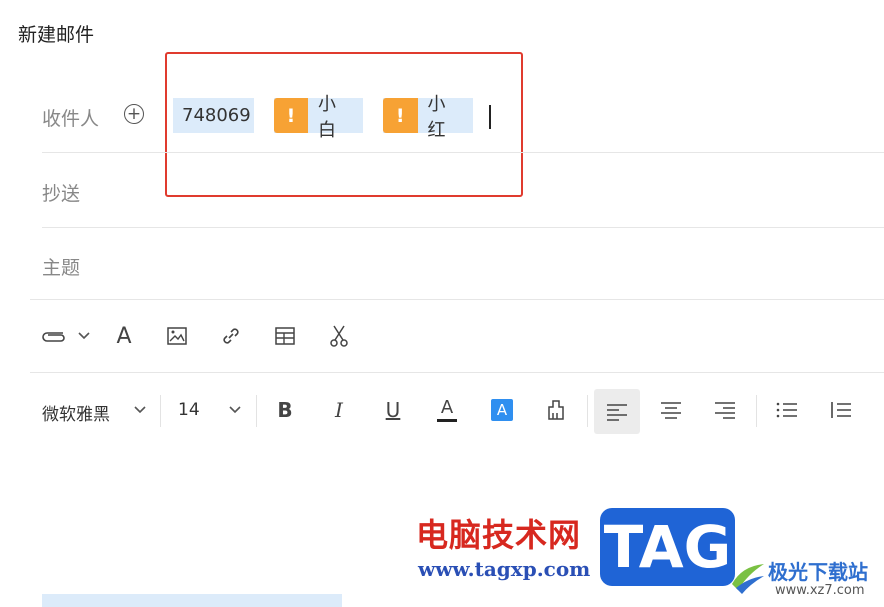 Image resolution: width=884 pixels, height=607 pixels. Describe the element at coordinates (671, 410) in the screenshot. I see `align-center-button` at that location.